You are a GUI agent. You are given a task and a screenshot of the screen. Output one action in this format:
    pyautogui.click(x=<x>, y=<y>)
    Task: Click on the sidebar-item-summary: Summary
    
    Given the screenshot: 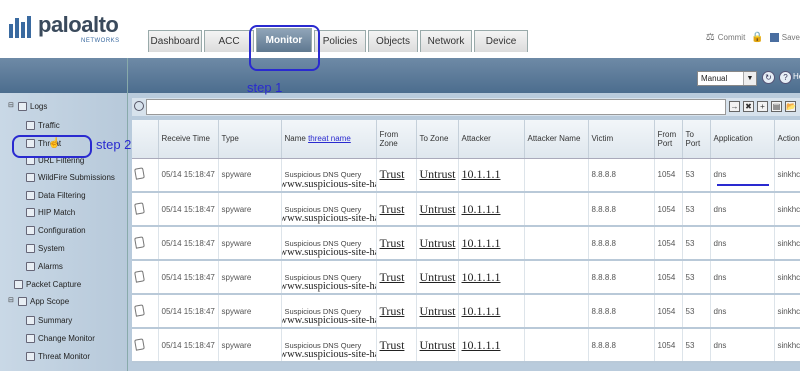 What is the action you would take?
    pyautogui.click(x=49, y=320)
    